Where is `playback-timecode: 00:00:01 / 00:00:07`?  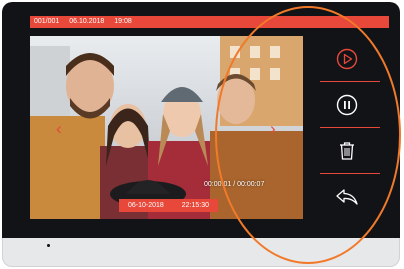 playback-timecode: 00:00:01 / 00:00:07 is located at coordinates (234, 184).